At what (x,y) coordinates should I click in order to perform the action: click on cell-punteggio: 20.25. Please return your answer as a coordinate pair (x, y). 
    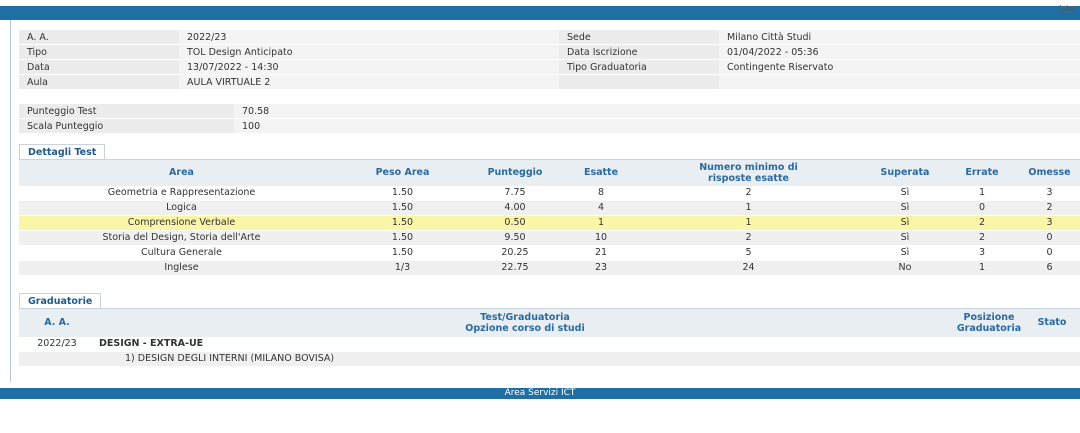
    Looking at the image, I should click on (515, 253).